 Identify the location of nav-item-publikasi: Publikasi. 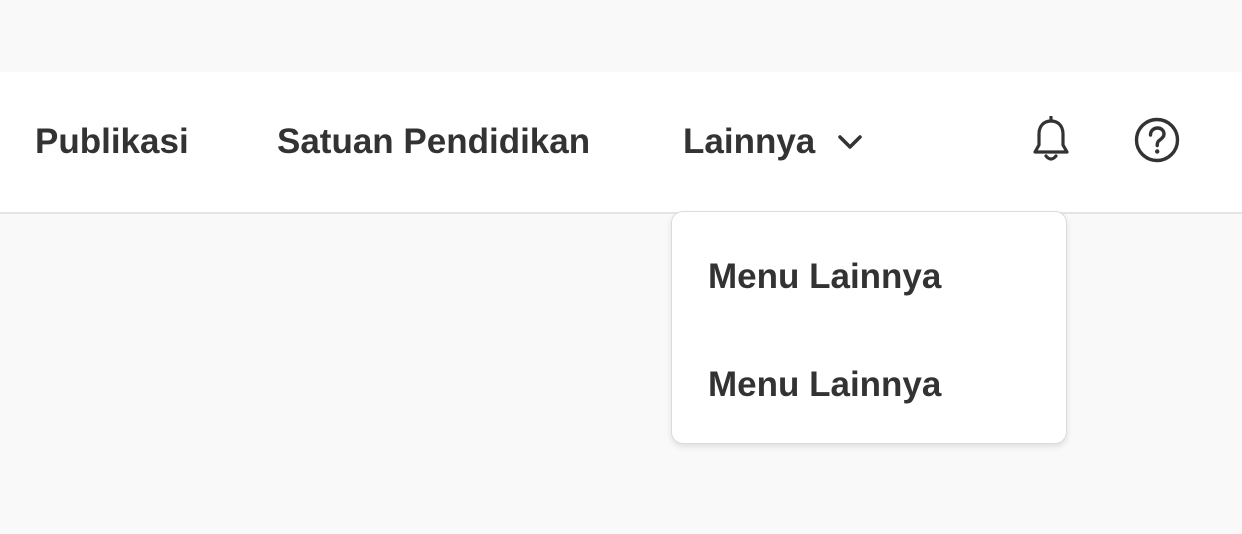
(112, 142).